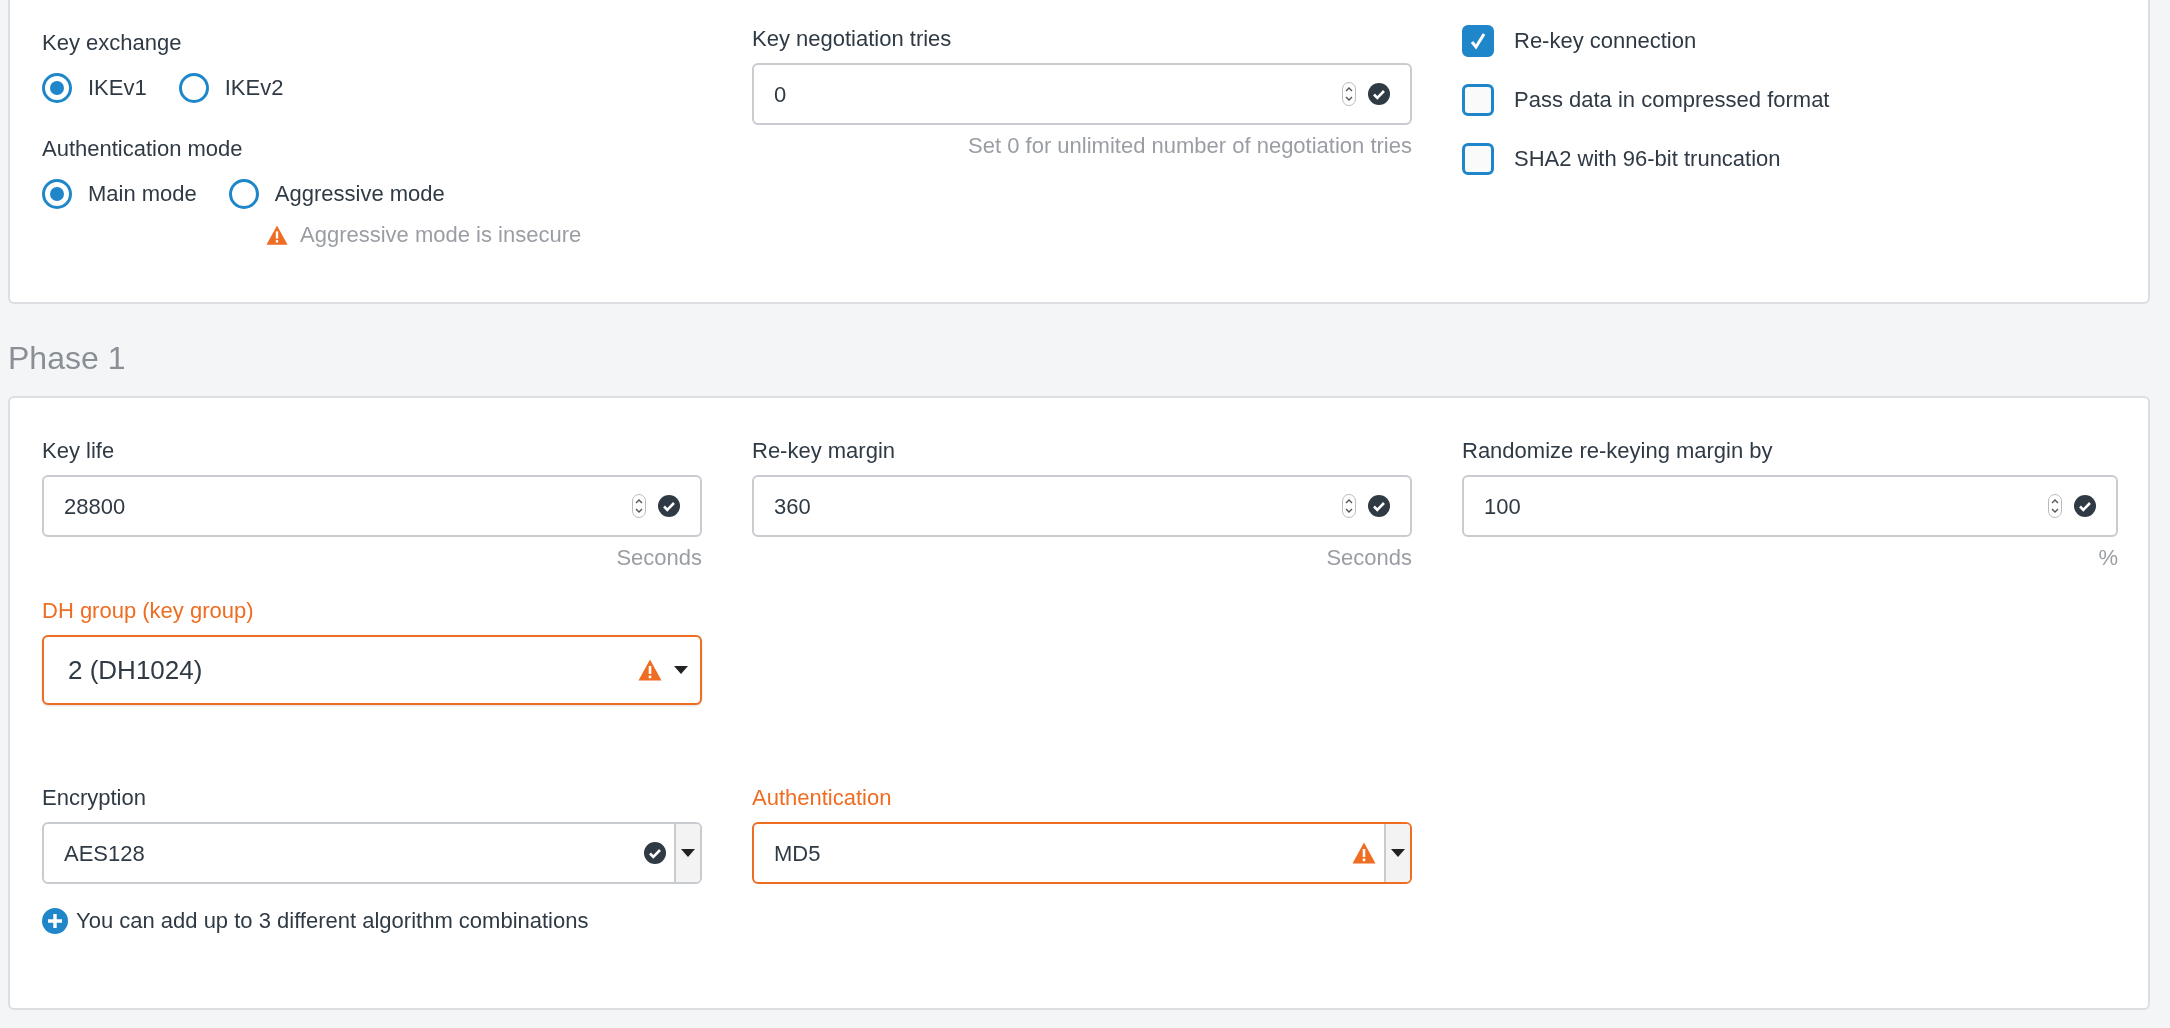  Describe the element at coordinates (1190, 146) in the screenshot. I see `hint-text: Set 0 for unlimited number of negotiation tries` at that location.